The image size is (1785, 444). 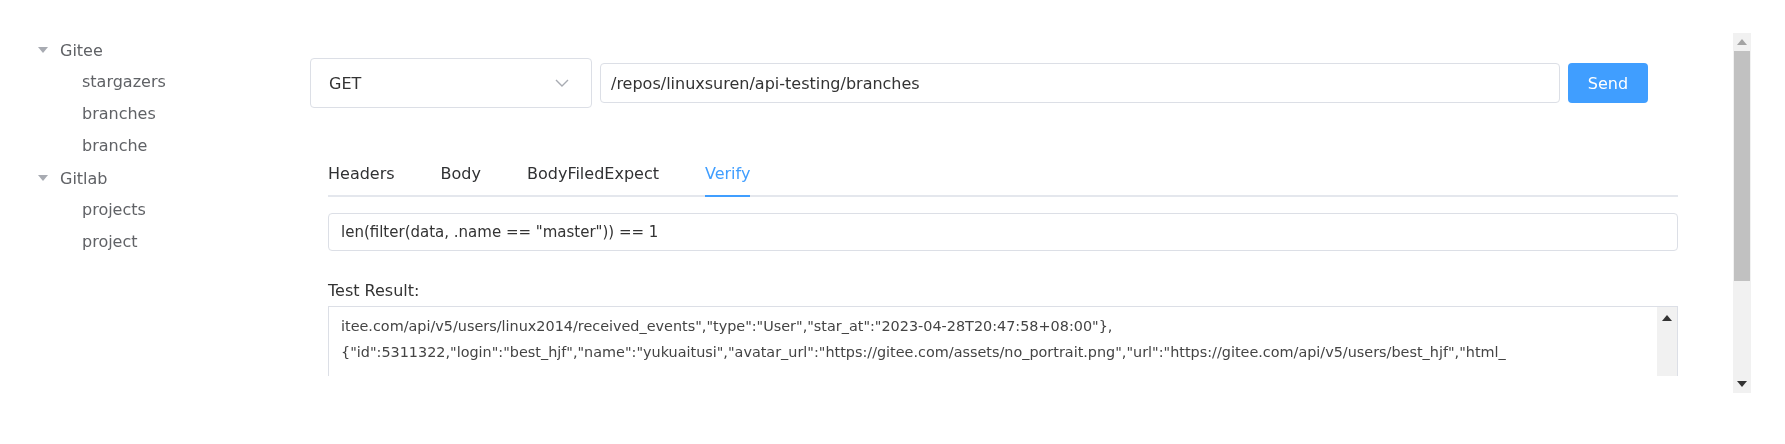 I want to click on page-scrollbar, so click(x=1742, y=213).